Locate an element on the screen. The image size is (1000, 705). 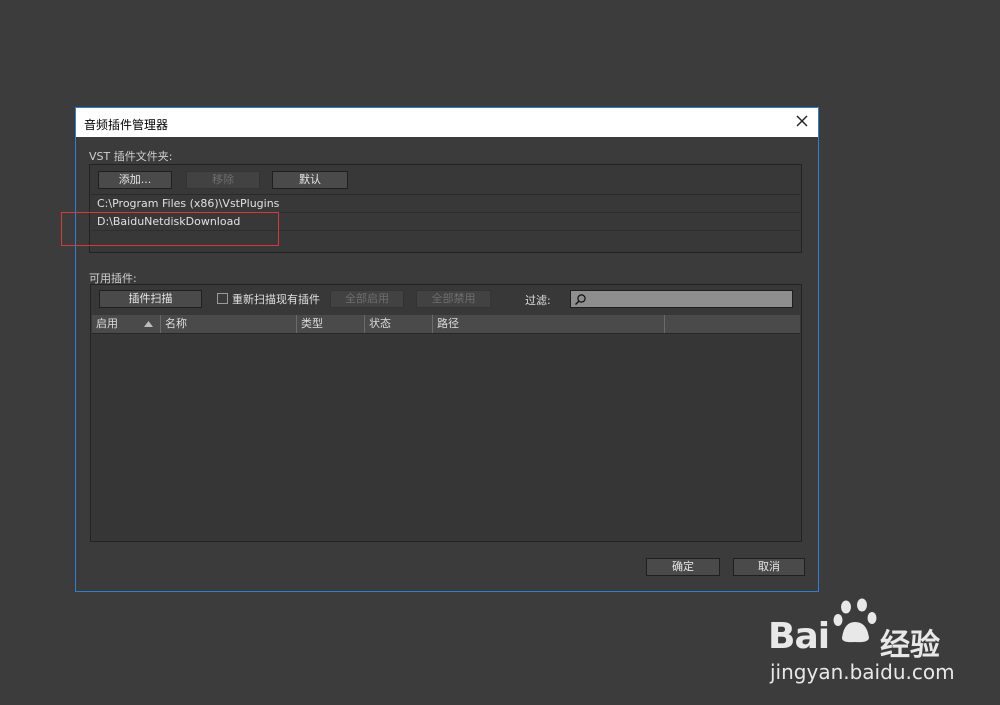
column-path: 路径 is located at coordinates (548, 324).